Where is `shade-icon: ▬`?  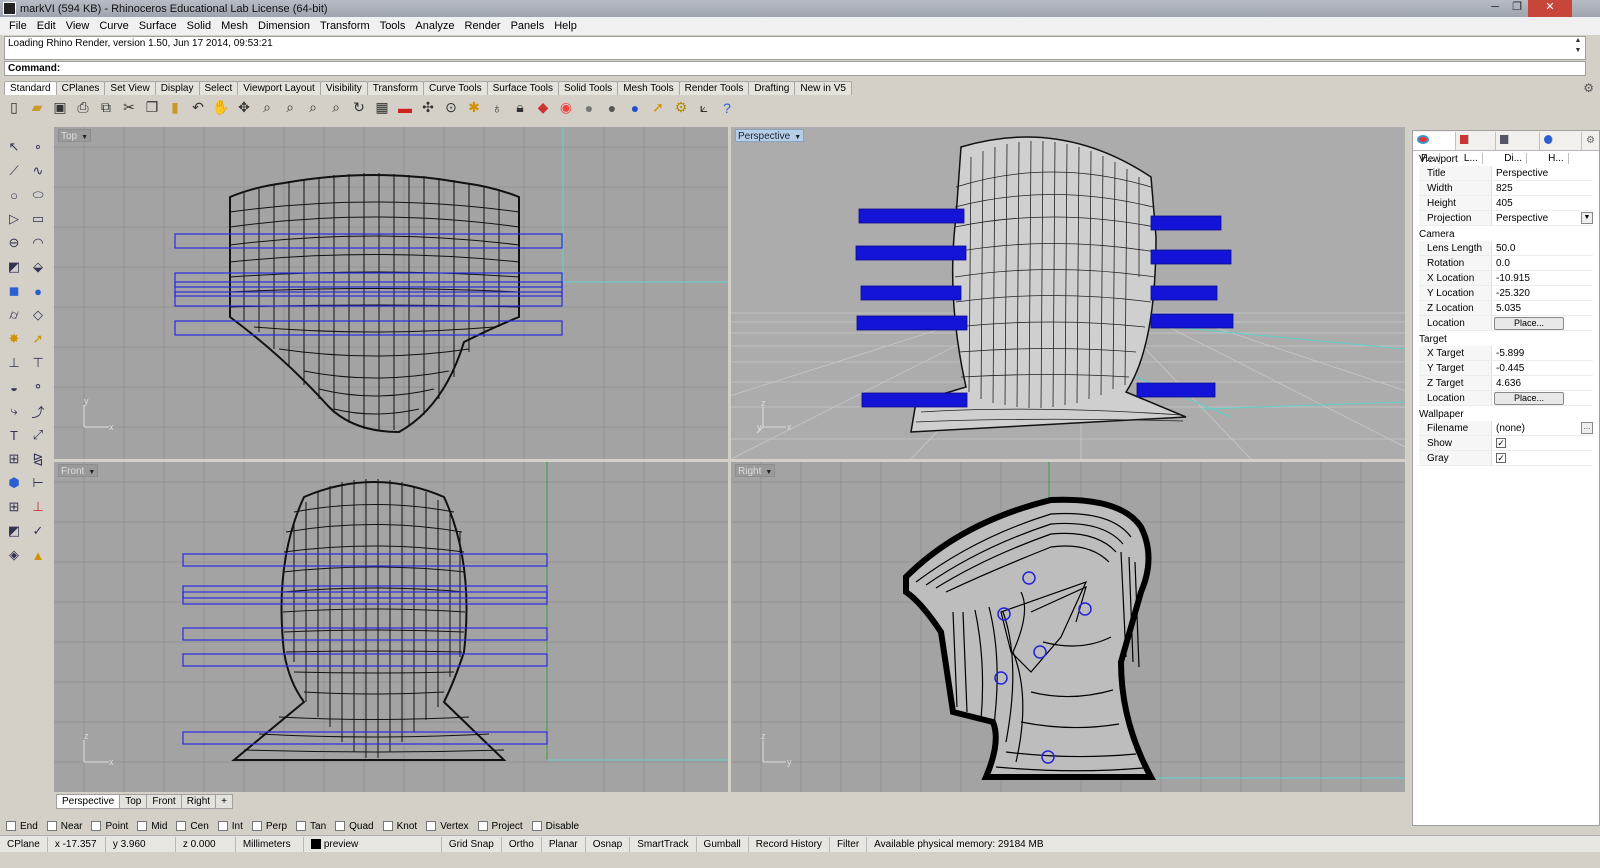
shade-icon: ▬ is located at coordinates (405, 108).